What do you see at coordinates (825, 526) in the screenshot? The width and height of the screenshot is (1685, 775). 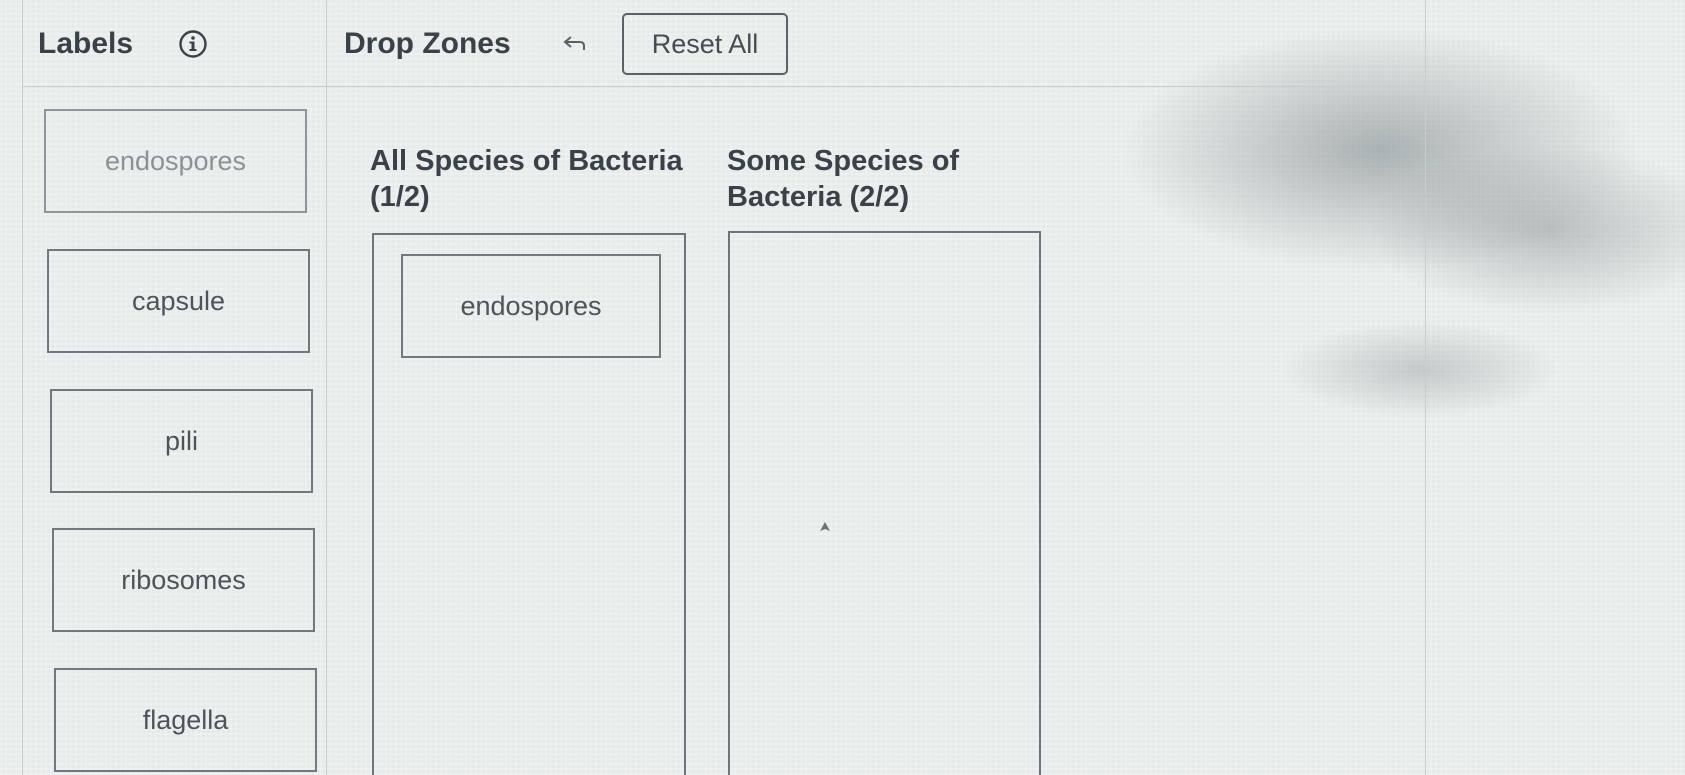 I see `mouse-pointer-icon` at bounding box center [825, 526].